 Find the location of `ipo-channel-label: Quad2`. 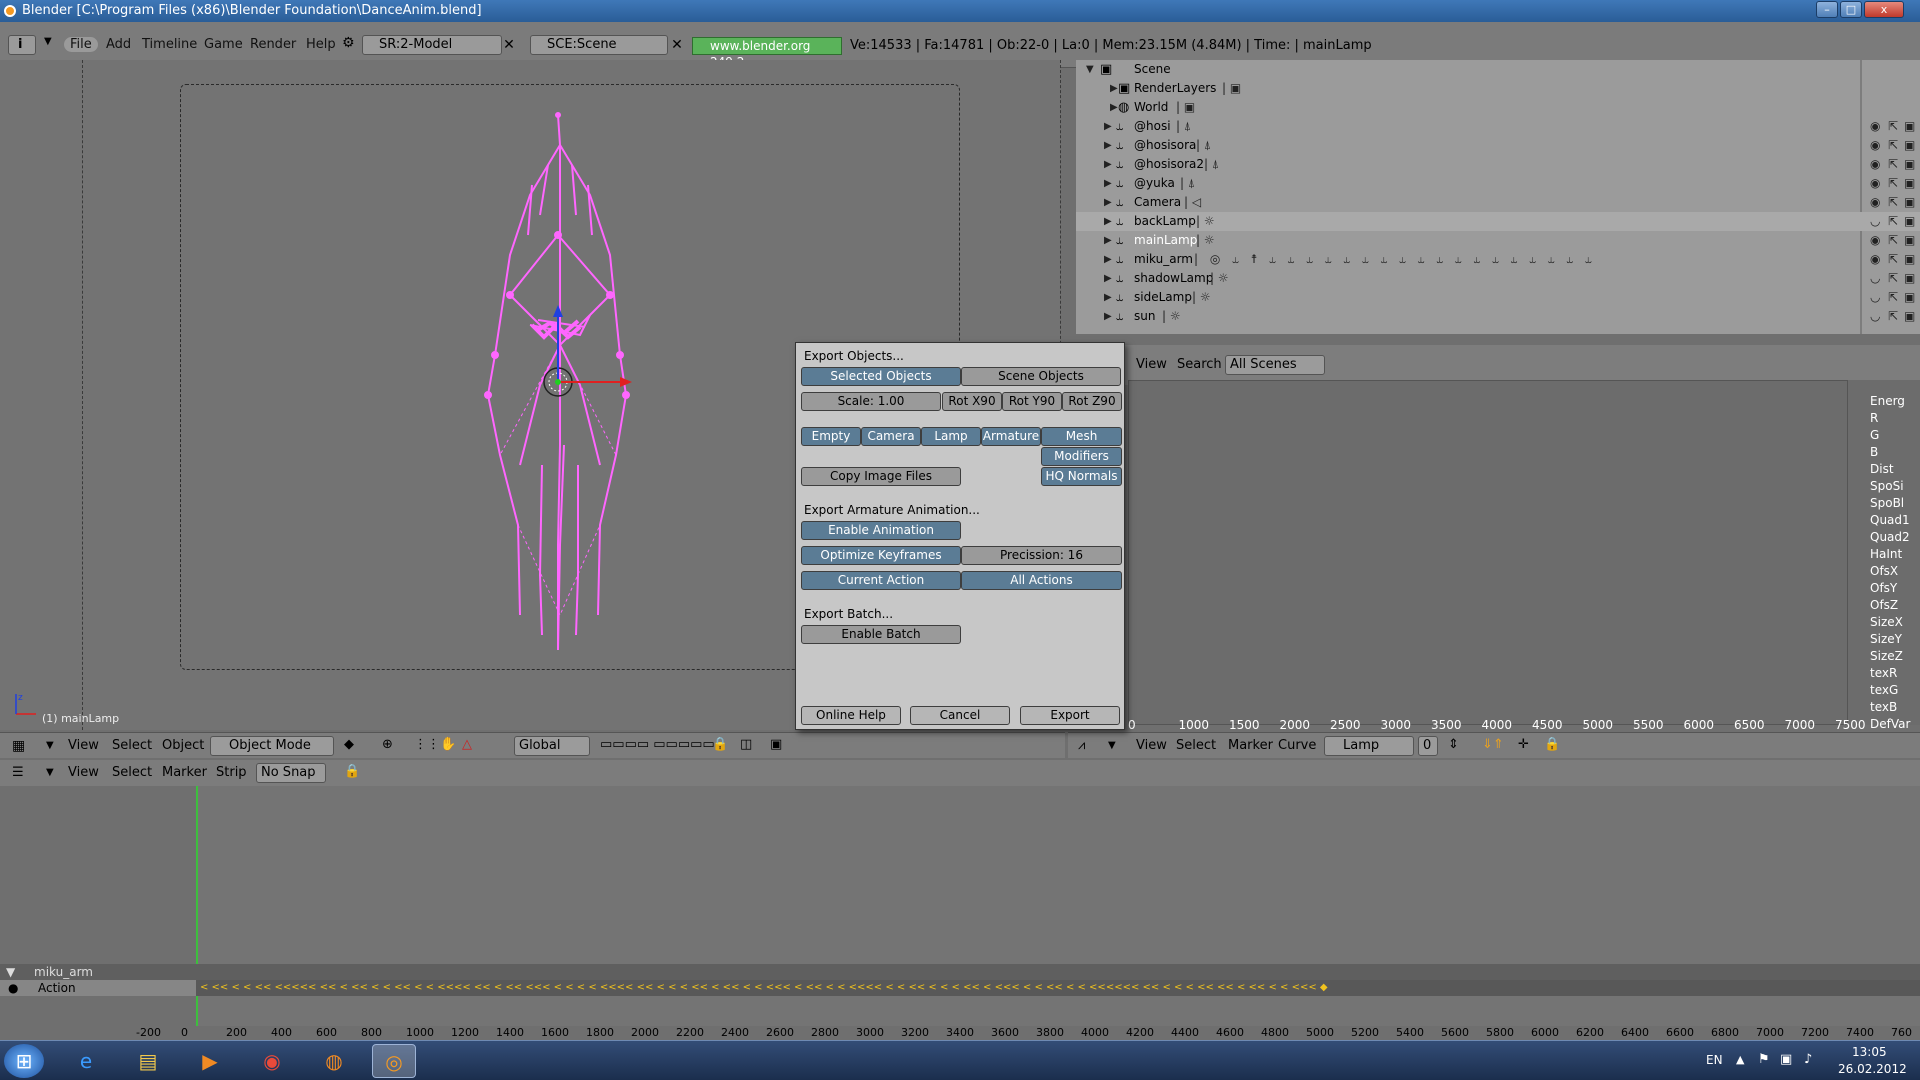

ipo-channel-label: Quad2 is located at coordinates (1890, 537).